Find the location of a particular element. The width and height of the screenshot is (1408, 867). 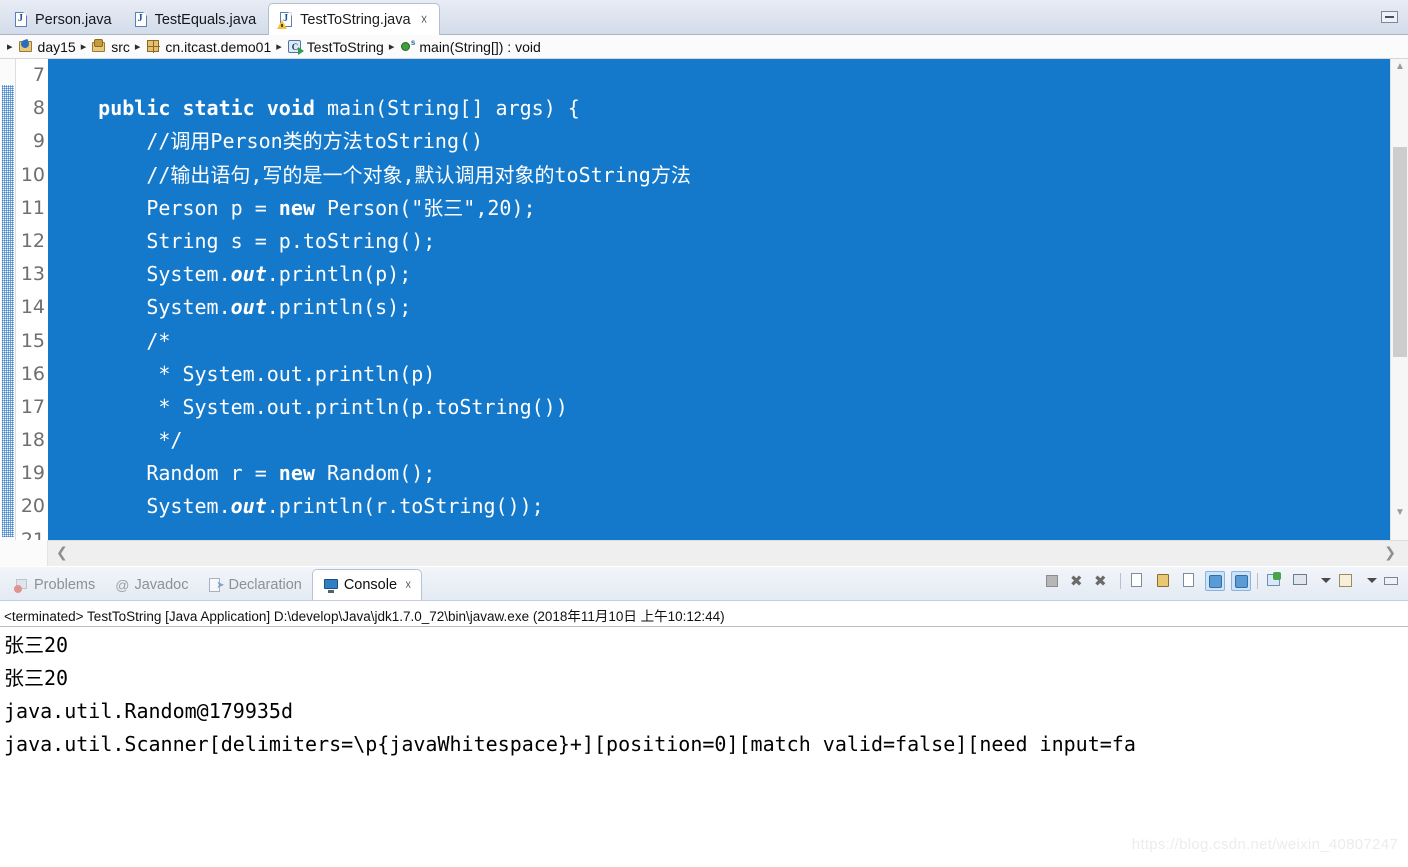

bottom-tab-declaration: ➤ Declaration is located at coordinates (254, 585).